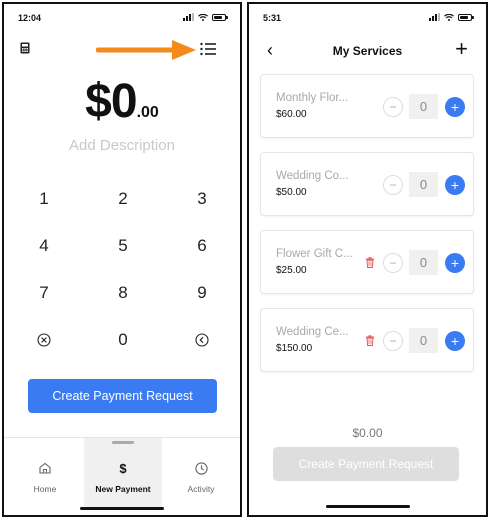  What do you see at coordinates (202, 199) in the screenshot?
I see `key-3: 3` at bounding box center [202, 199].